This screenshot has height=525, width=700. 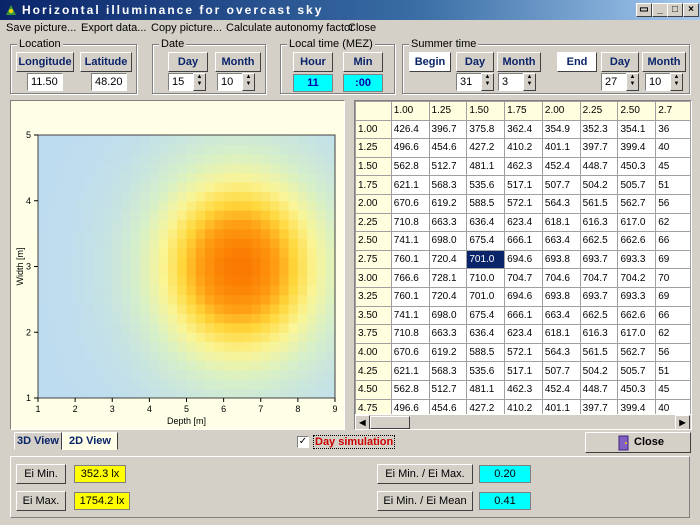 What do you see at coordinates (637, 222) in the screenshot?
I see `table-cell: 617.0` at bounding box center [637, 222].